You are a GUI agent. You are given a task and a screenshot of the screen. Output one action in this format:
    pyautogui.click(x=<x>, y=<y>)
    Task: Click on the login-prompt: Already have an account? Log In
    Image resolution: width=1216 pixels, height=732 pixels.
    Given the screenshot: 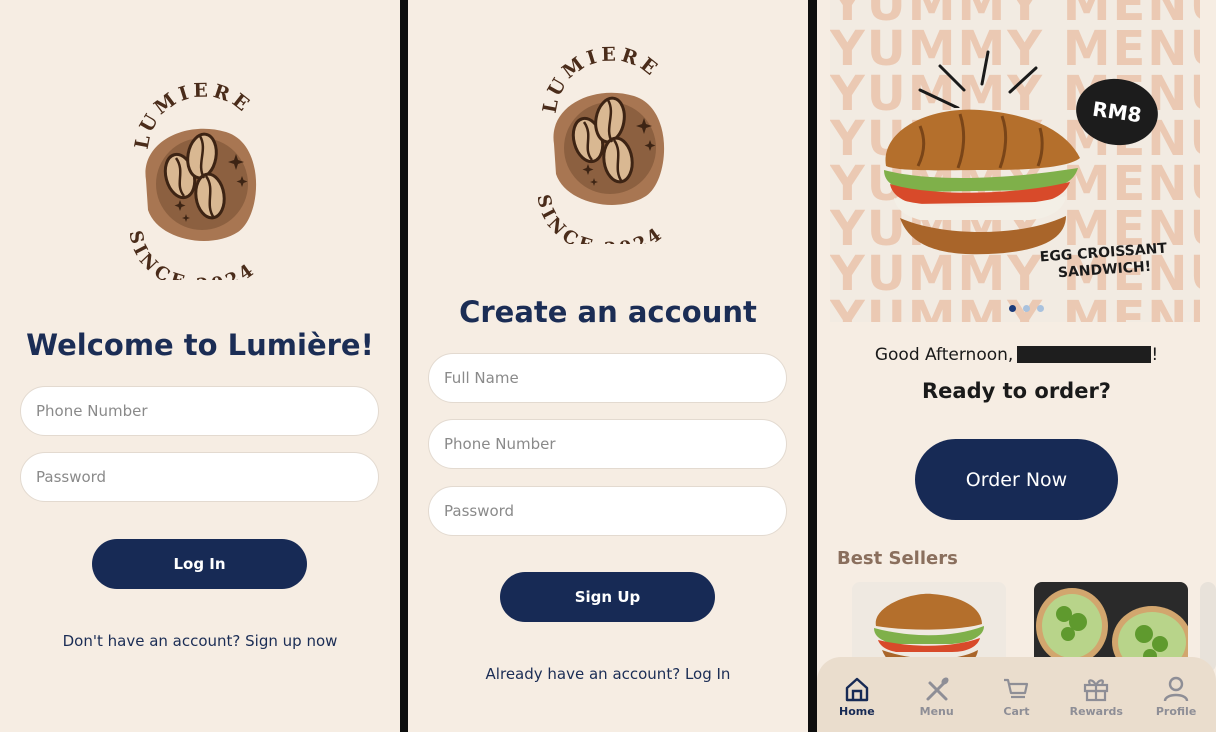 What is the action you would take?
    pyautogui.click(x=608, y=674)
    